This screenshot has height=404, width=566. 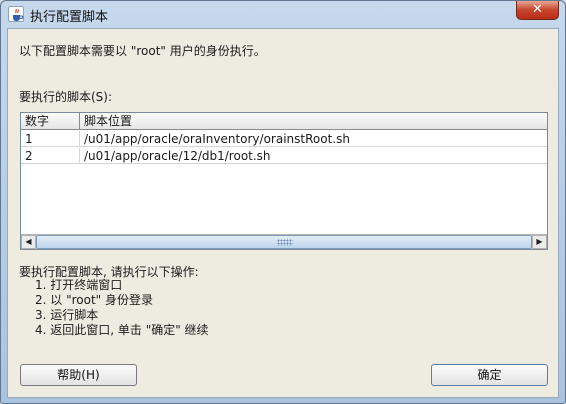 What do you see at coordinates (94, 300) in the screenshot?
I see `instruction-step: 2. 以 "root" 身份登录` at bounding box center [94, 300].